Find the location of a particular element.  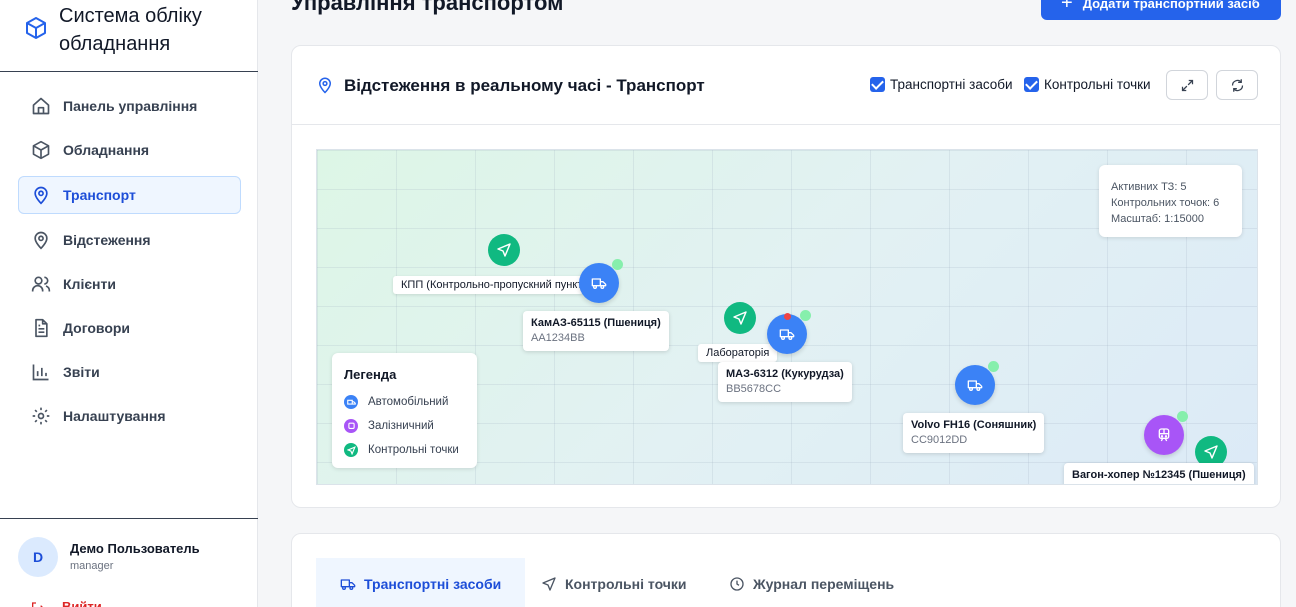

document-icon is located at coordinates (41, 328).